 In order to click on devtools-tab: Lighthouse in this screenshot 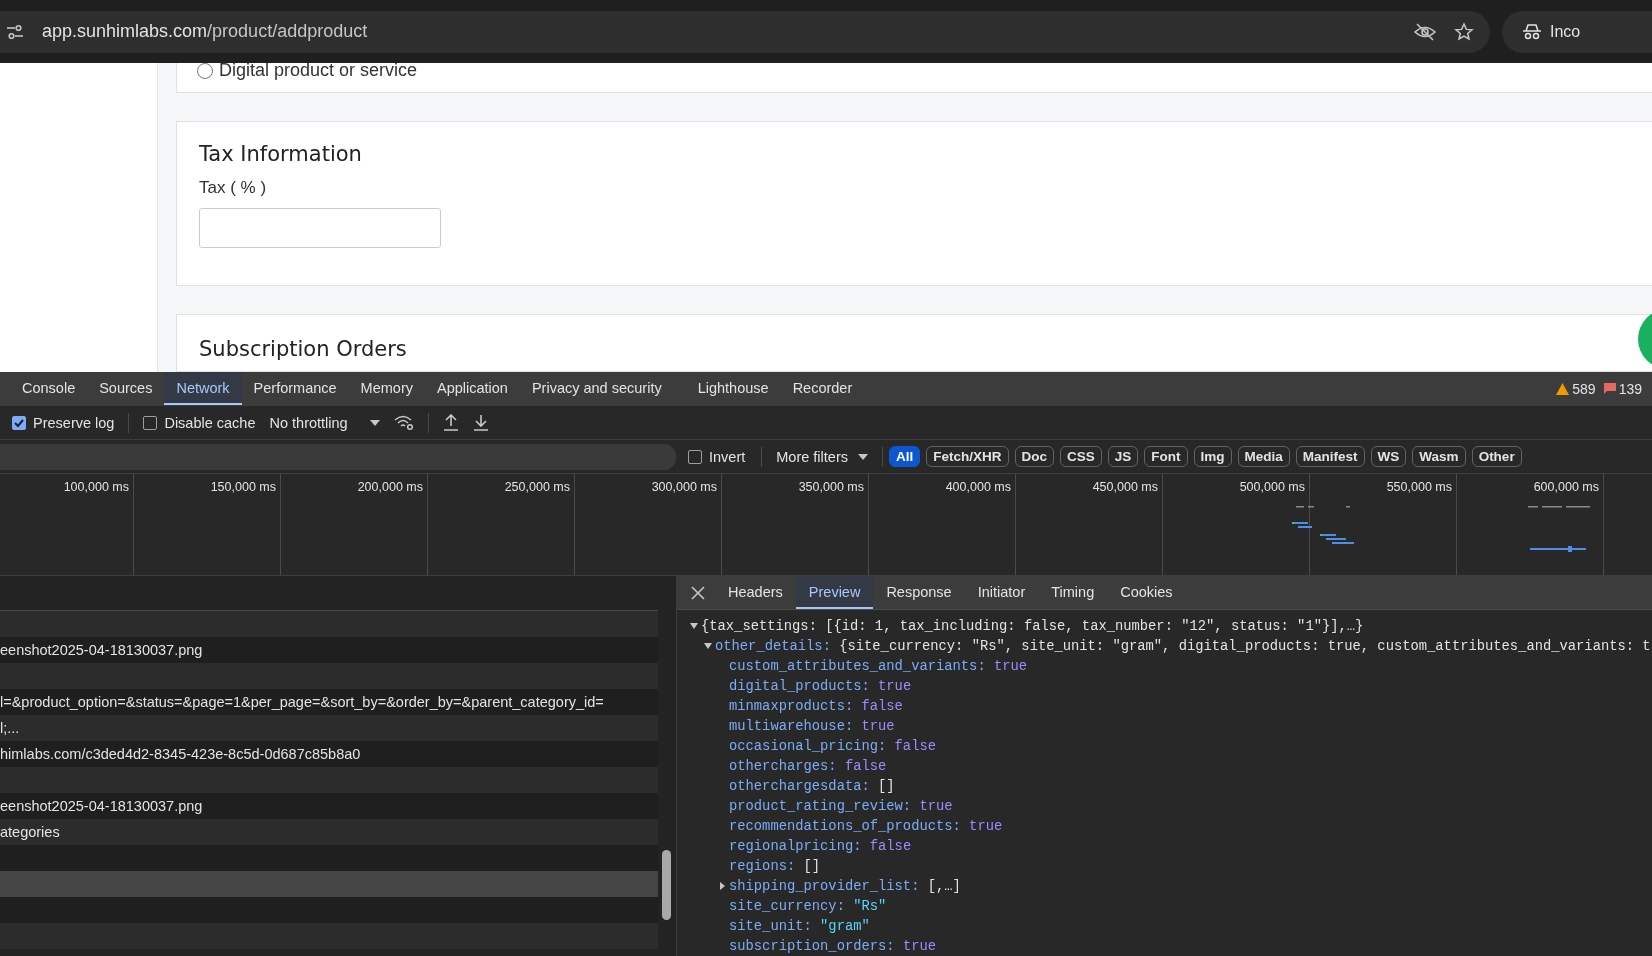, I will do `click(733, 388)`.